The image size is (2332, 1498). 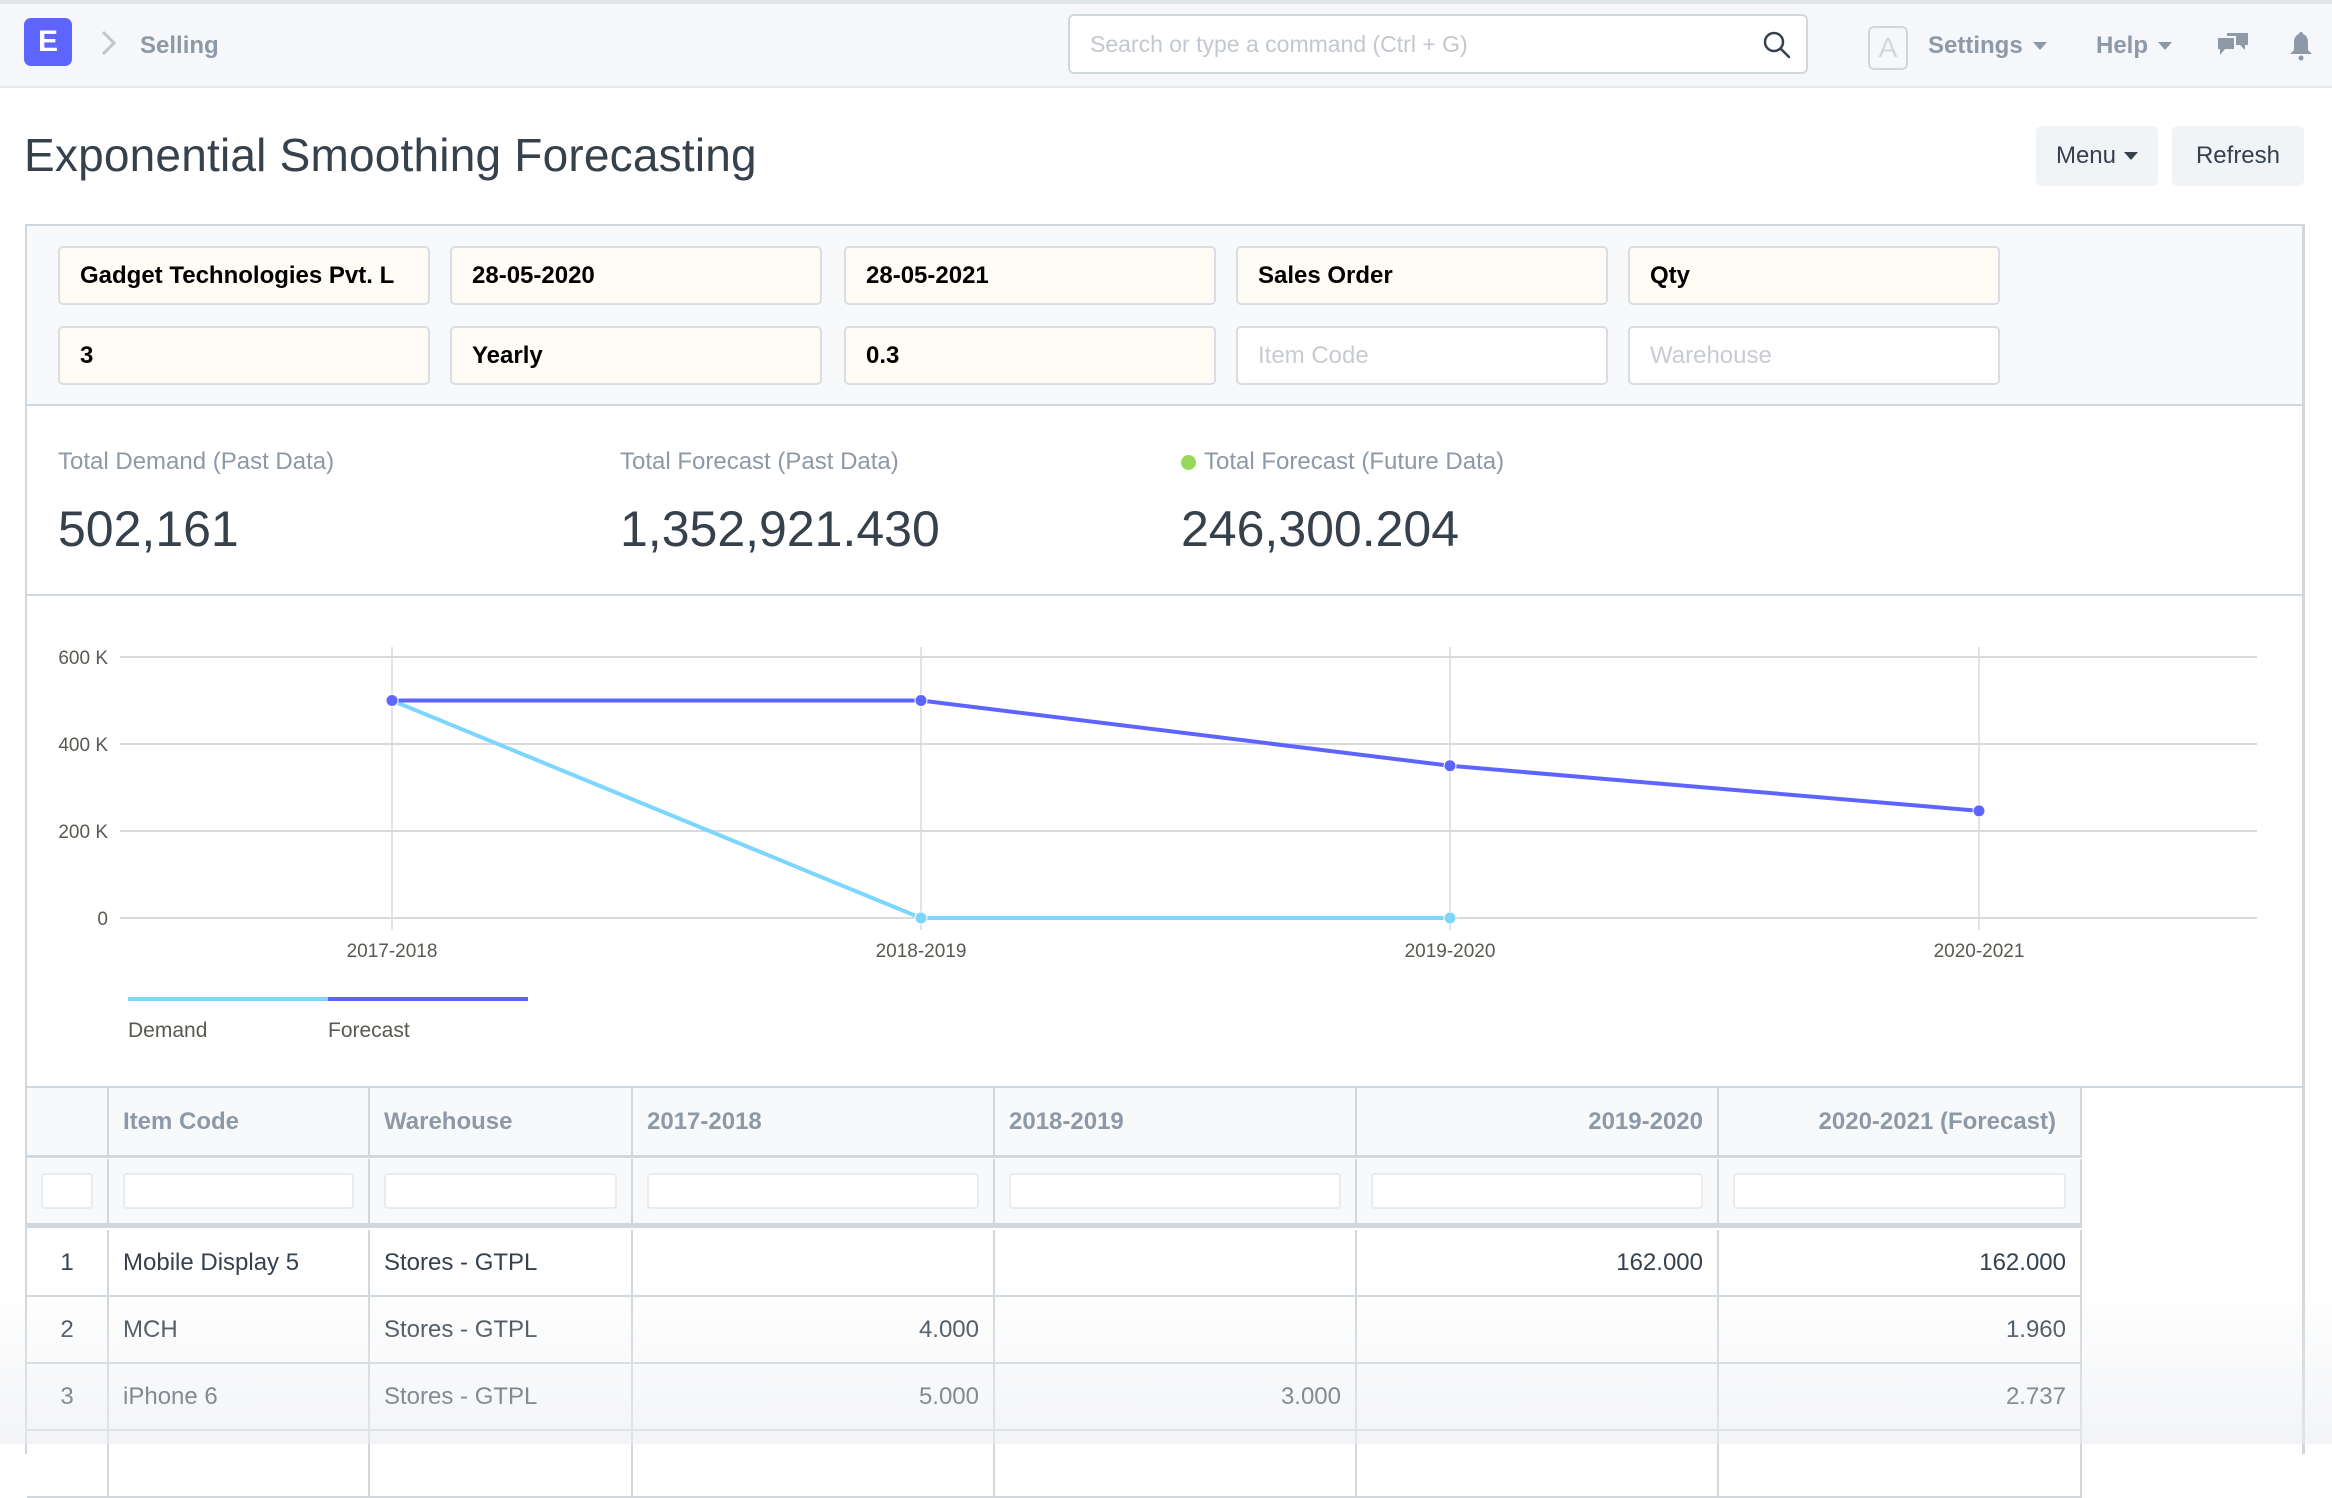 I want to click on item-code-column-filter, so click(x=238, y=1191).